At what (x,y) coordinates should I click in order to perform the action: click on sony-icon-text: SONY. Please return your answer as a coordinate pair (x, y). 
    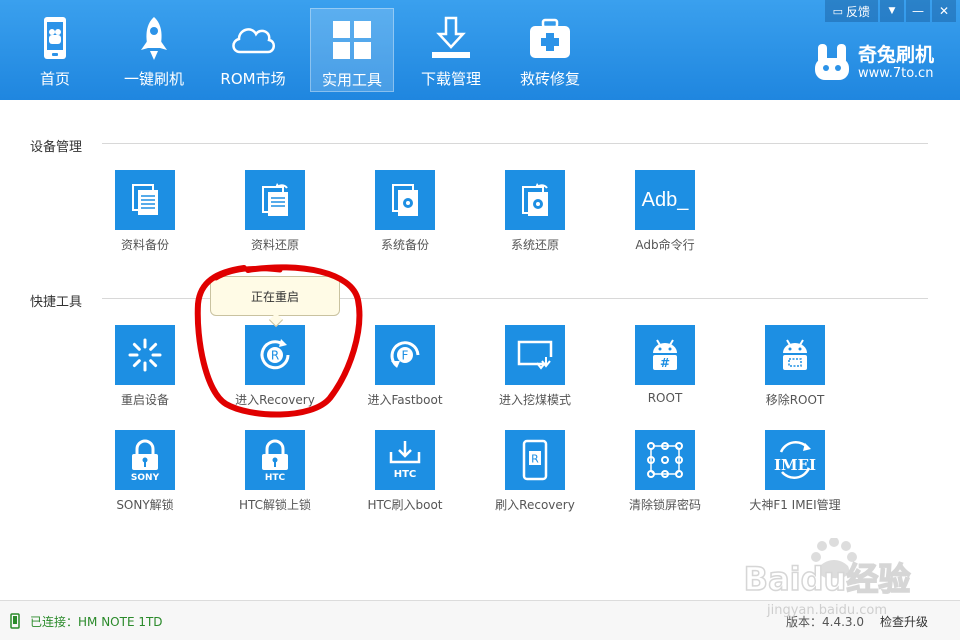
    Looking at the image, I should click on (145, 477).